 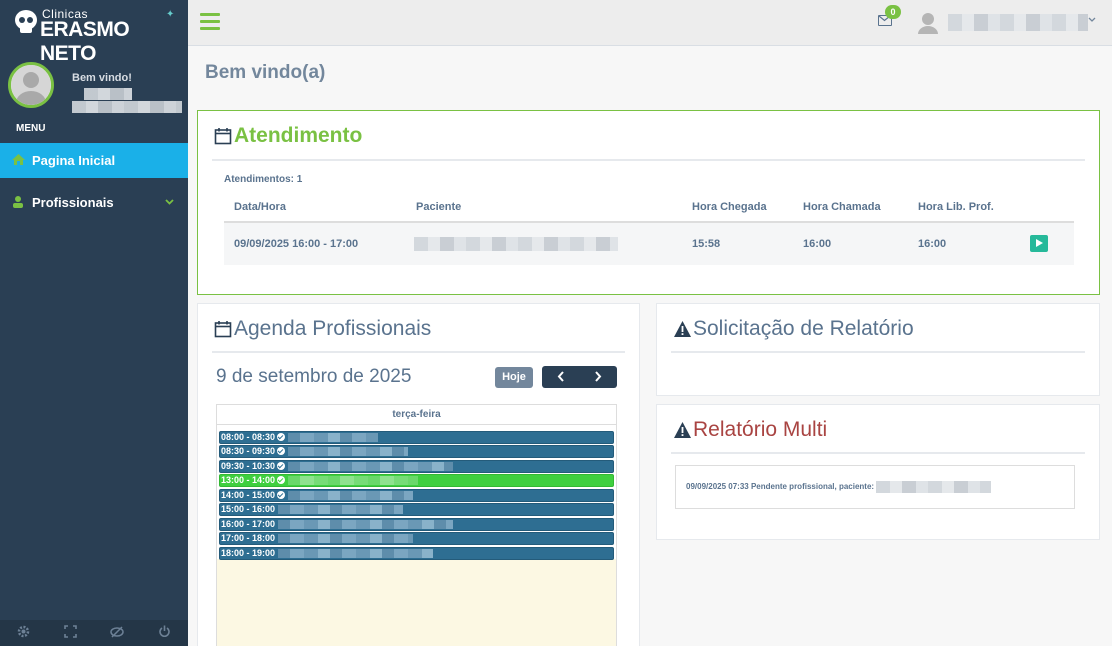 I want to click on cell-data-hora: 09/09/2025 16:00 - 17:00, so click(x=296, y=244).